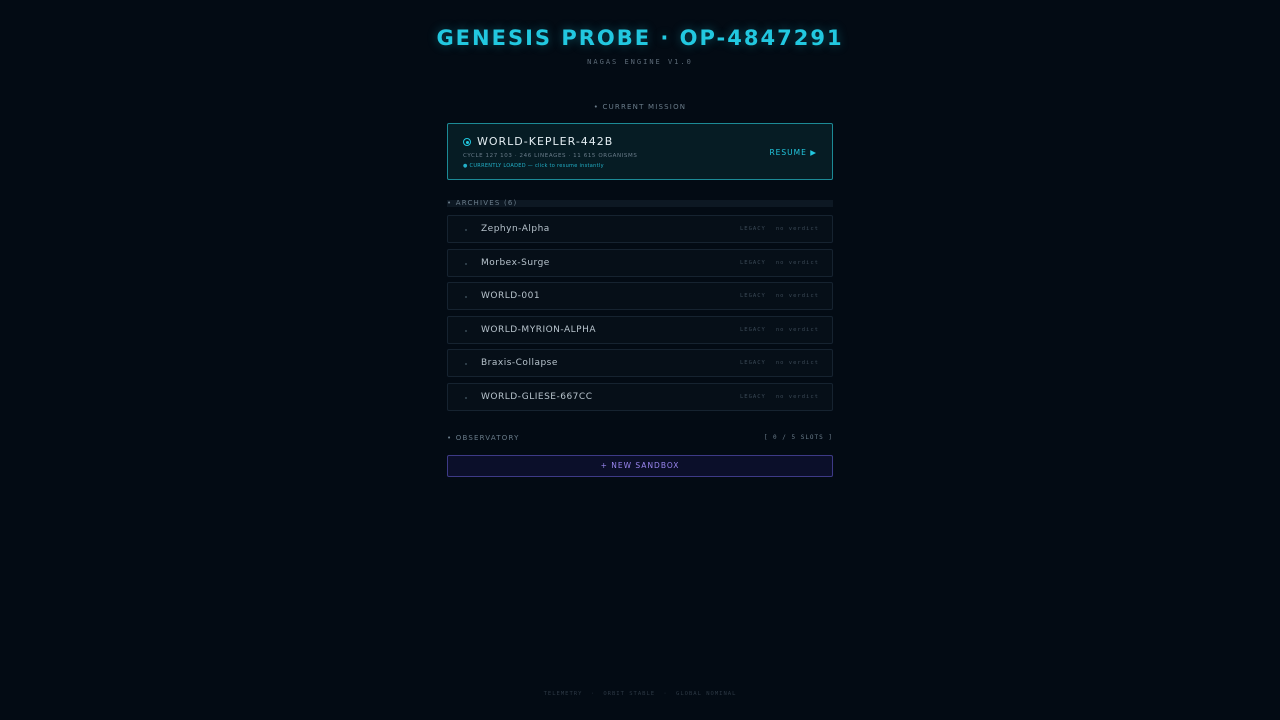  What do you see at coordinates (706, 694) in the screenshot?
I see `footer-link-global: GLOBAL NOMINAL` at bounding box center [706, 694].